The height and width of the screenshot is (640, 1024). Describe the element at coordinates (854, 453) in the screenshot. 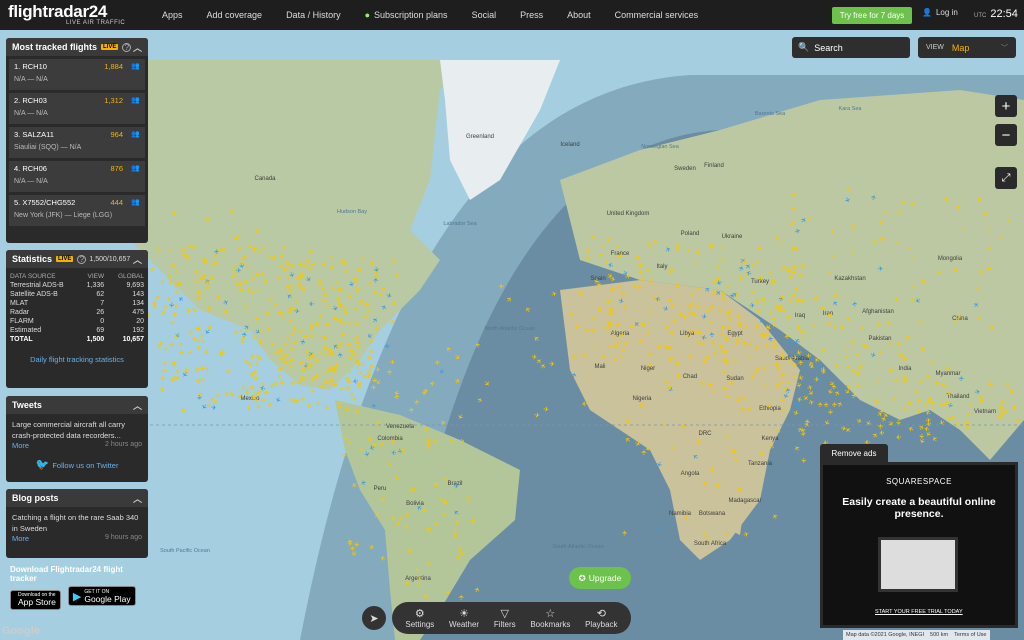

I see `remove-ads-button: Remove ads` at that location.